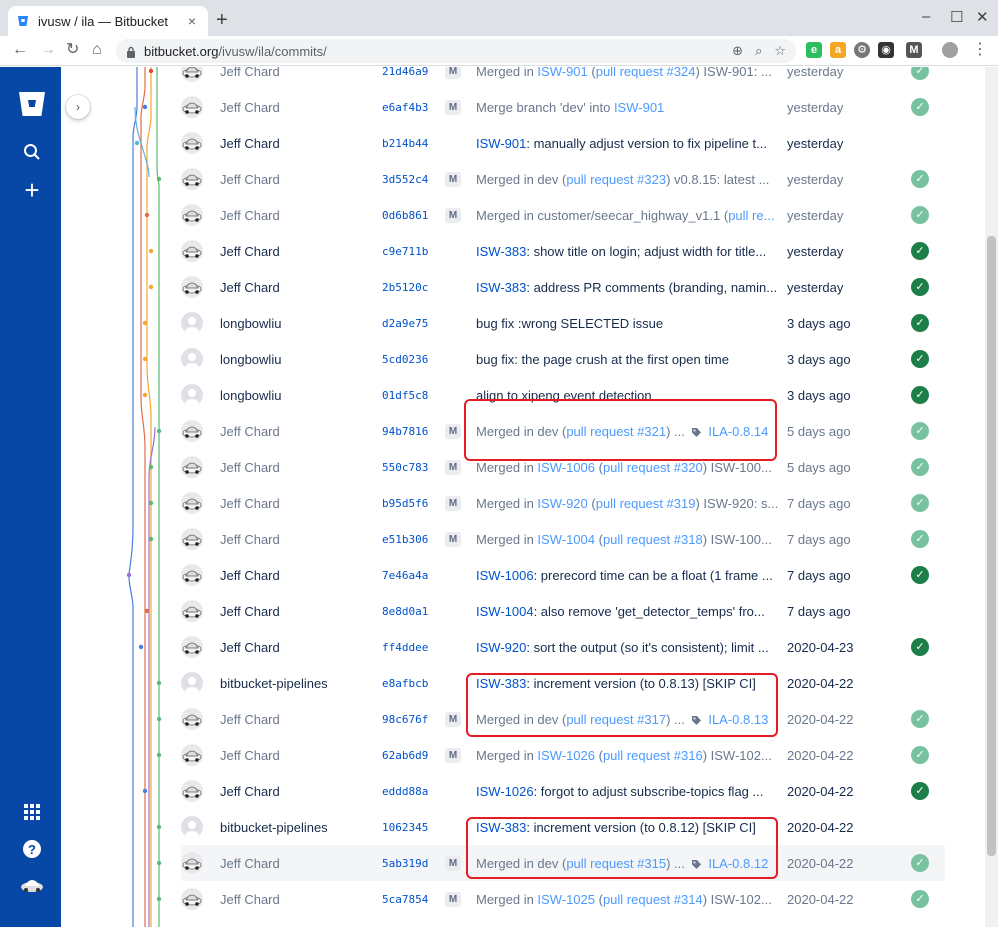  What do you see at coordinates (405, 251) in the screenshot?
I see `commit-hash-link: c9e711b` at bounding box center [405, 251].